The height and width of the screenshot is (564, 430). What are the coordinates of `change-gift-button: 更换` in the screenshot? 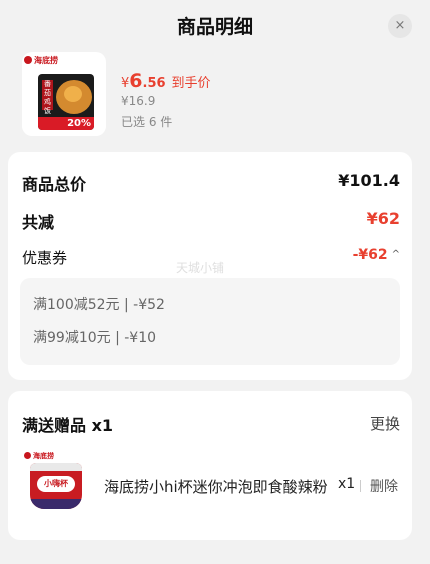 It's located at (385, 423).